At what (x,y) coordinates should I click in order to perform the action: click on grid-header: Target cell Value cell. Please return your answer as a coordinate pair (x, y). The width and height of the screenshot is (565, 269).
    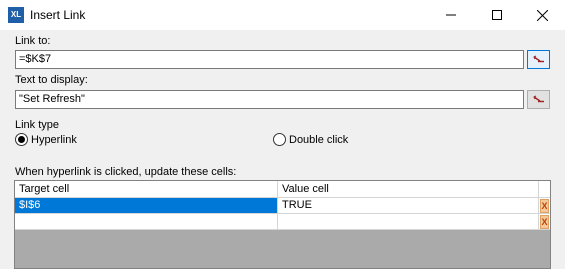
    Looking at the image, I should click on (282, 189).